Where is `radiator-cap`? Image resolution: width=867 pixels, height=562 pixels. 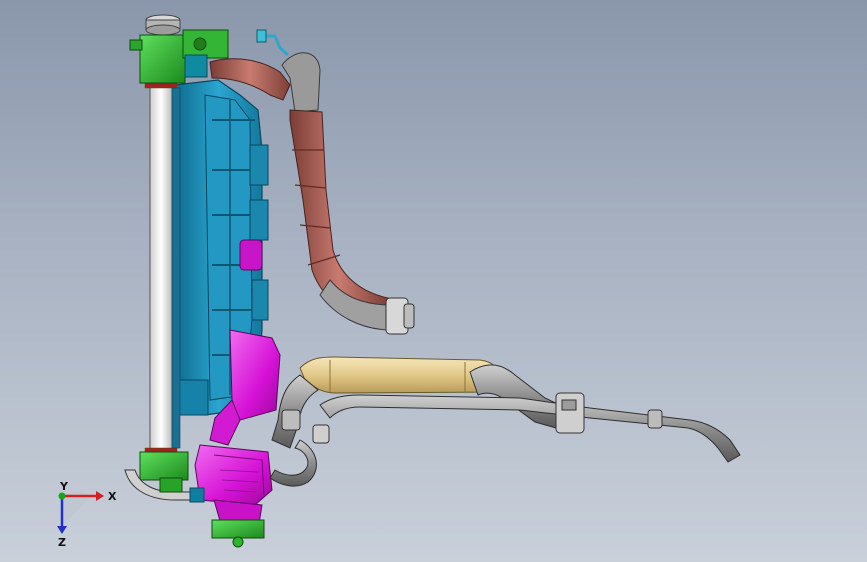 radiator-cap is located at coordinates (163, 25).